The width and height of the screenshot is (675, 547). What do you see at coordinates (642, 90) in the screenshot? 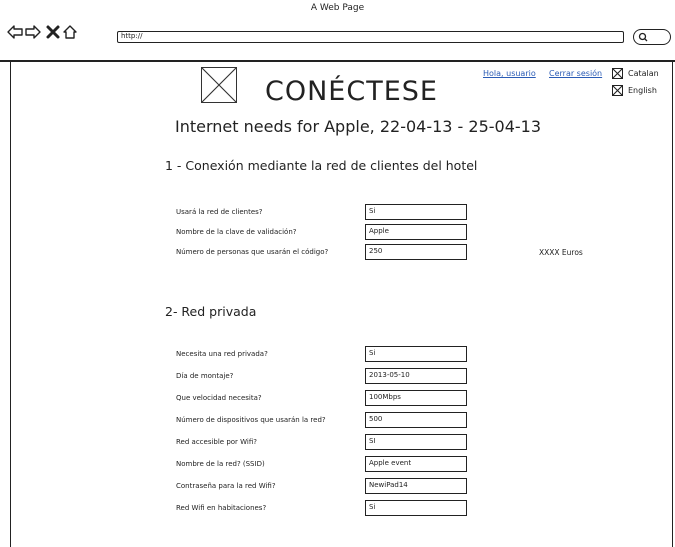
I see `language-label: English` at bounding box center [642, 90].